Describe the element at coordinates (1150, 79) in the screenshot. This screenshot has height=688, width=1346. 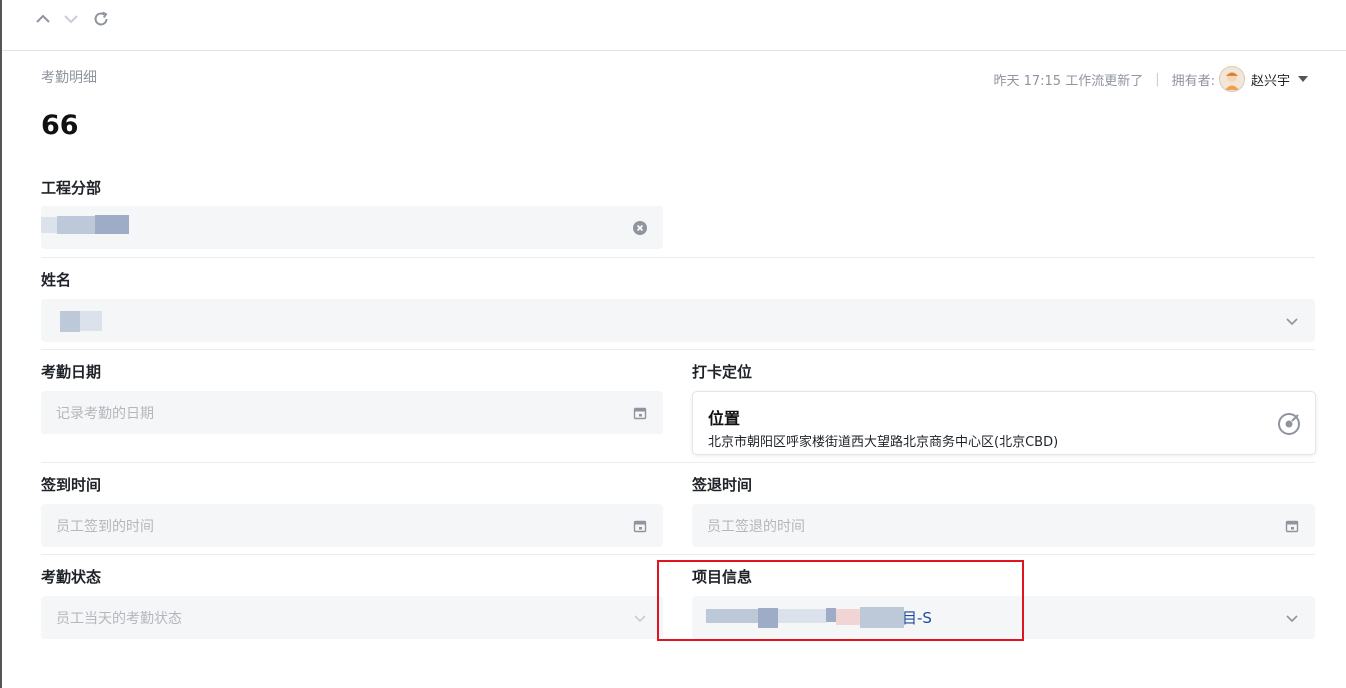
I see `record-meta: 昨天 17:15 工作流更新了 | 拥有者: 赵兴宇` at that location.